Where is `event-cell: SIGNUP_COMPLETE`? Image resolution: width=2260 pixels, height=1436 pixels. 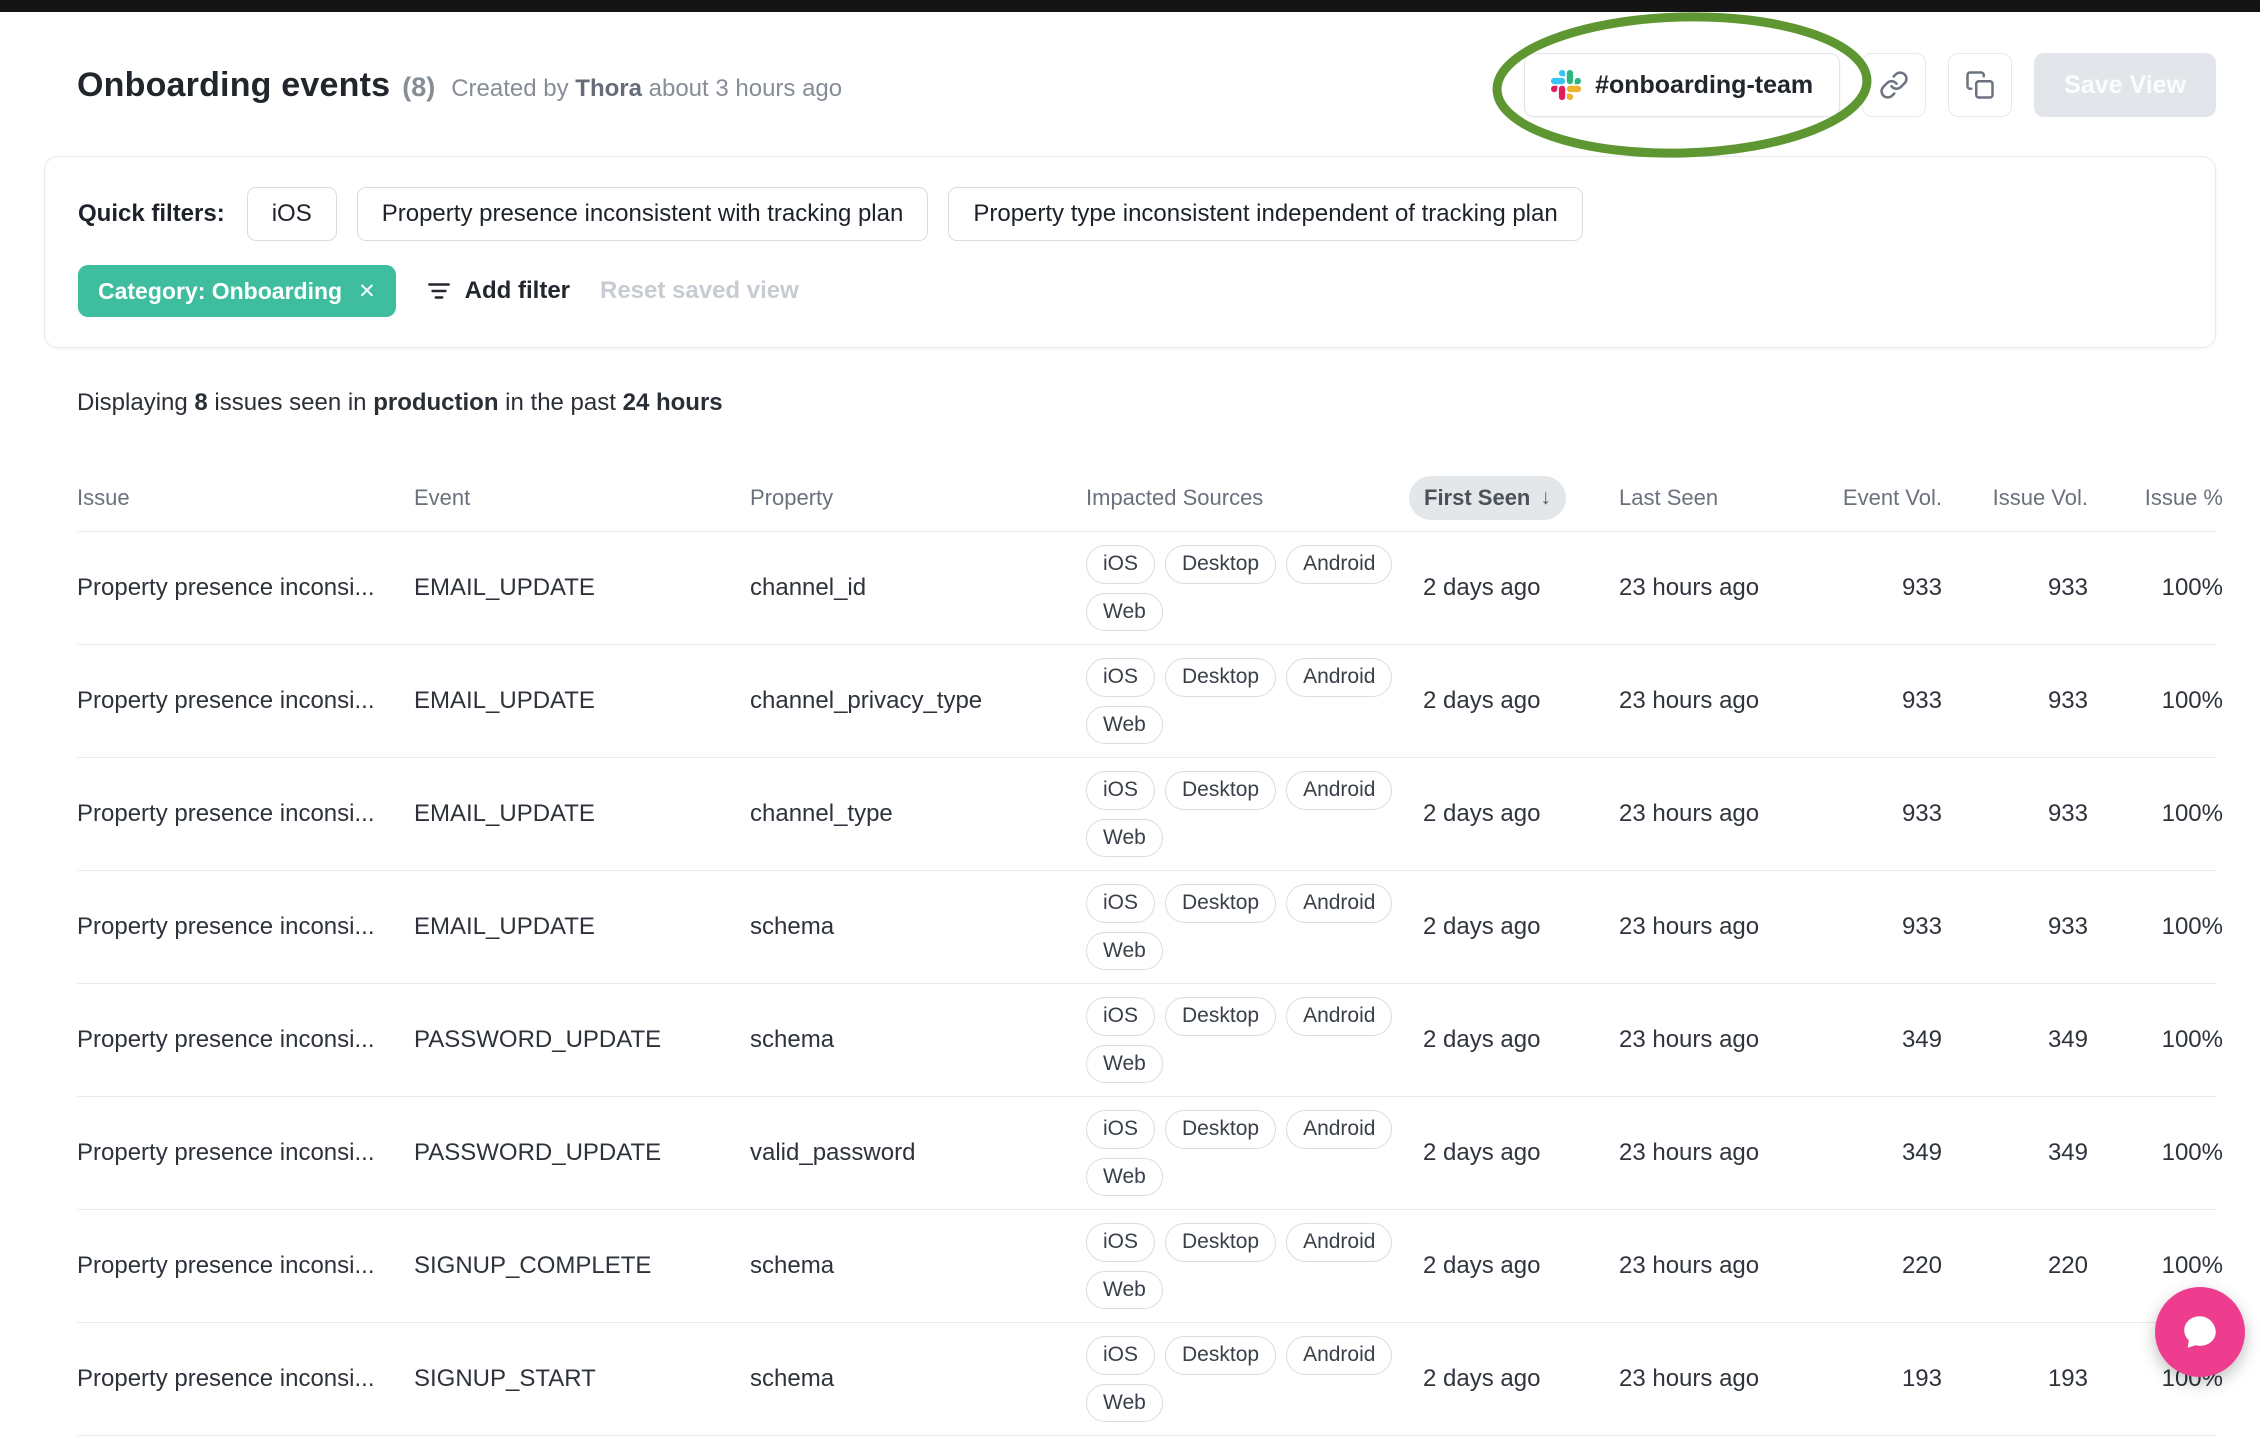
event-cell: SIGNUP_COMPLETE is located at coordinates (533, 1265).